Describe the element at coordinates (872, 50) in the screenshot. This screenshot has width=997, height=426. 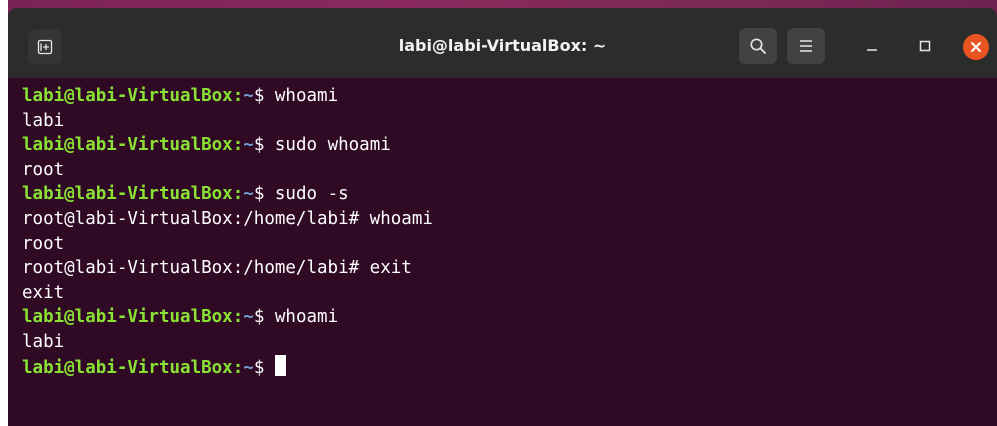
I see `minimize-icon` at that location.